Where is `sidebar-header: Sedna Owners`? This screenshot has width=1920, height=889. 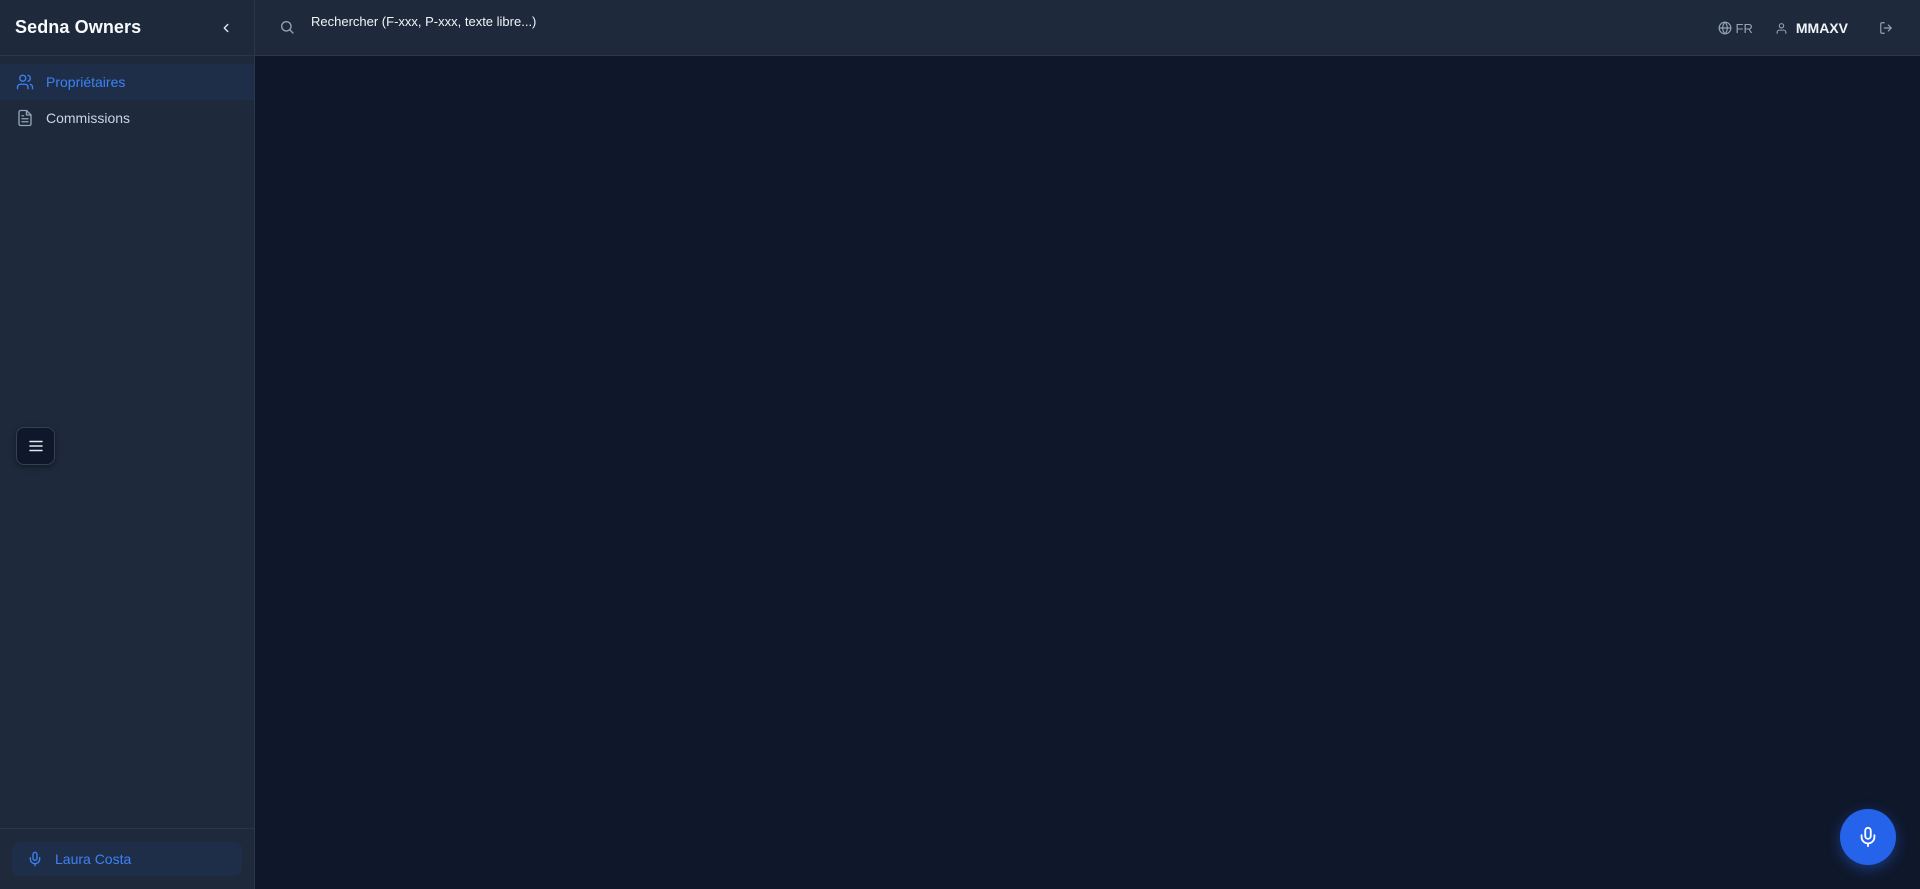
sidebar-header: Sedna Owners is located at coordinates (127, 28).